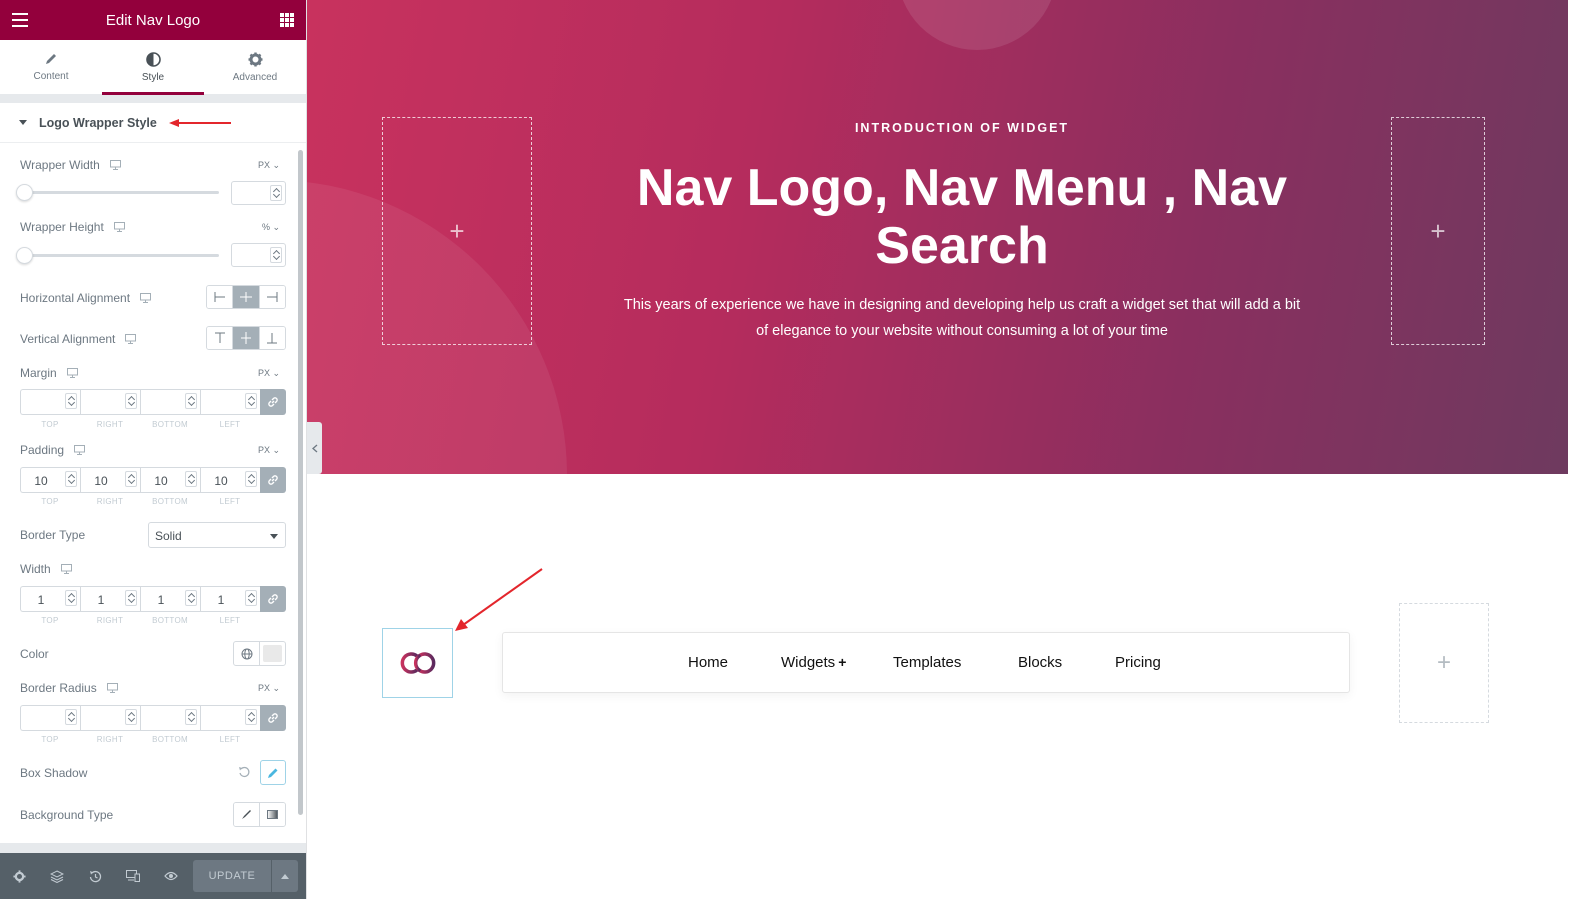 The image size is (1582, 899). Describe the element at coordinates (50, 480) in the screenshot. I see `padding-top-input: 10` at that location.